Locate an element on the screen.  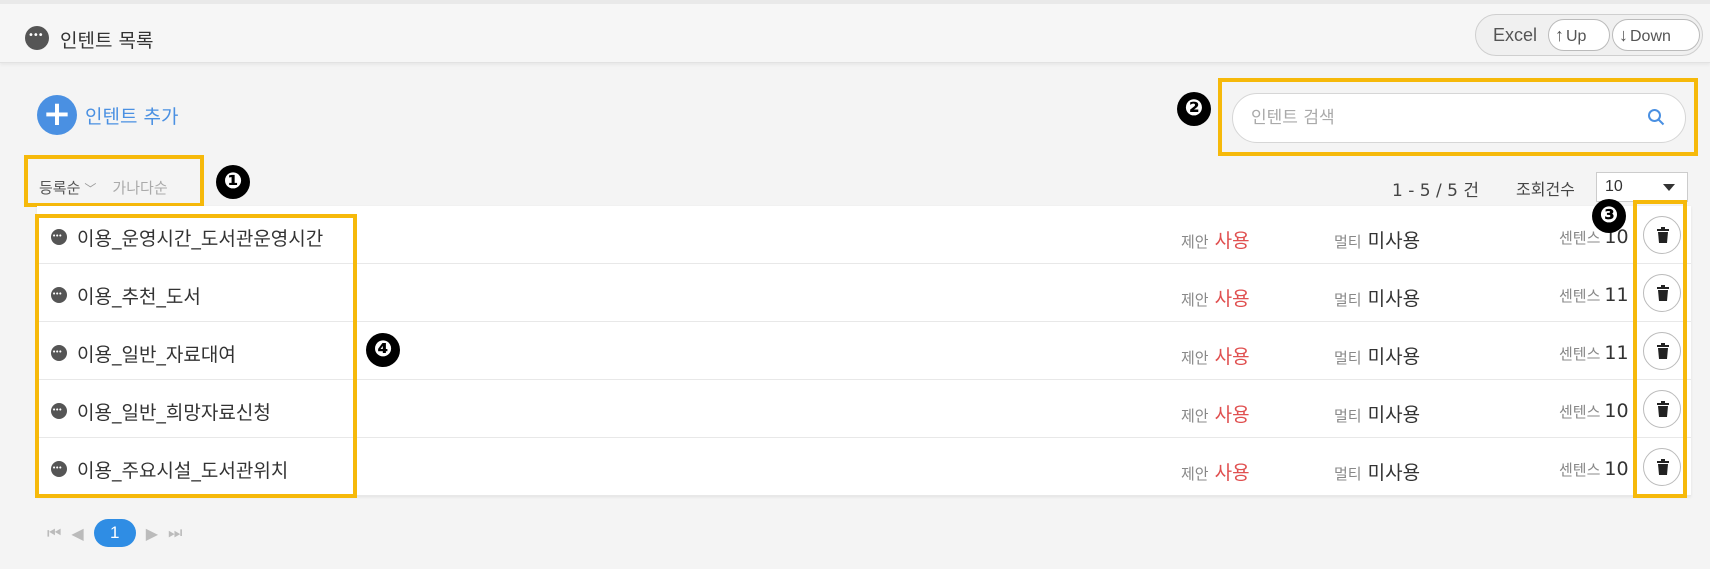
excel-toolbar: Excel ↑ Up ↓ Down is located at coordinates (1589, 35).